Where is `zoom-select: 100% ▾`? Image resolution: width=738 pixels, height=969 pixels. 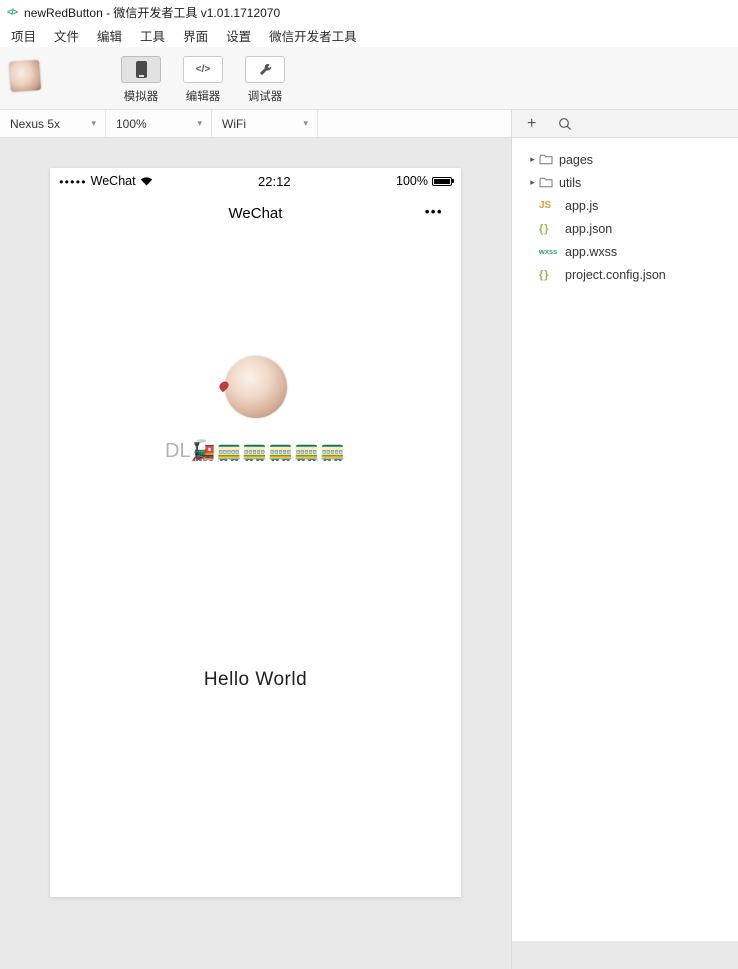
zoom-select: 100% ▾ is located at coordinates (159, 123).